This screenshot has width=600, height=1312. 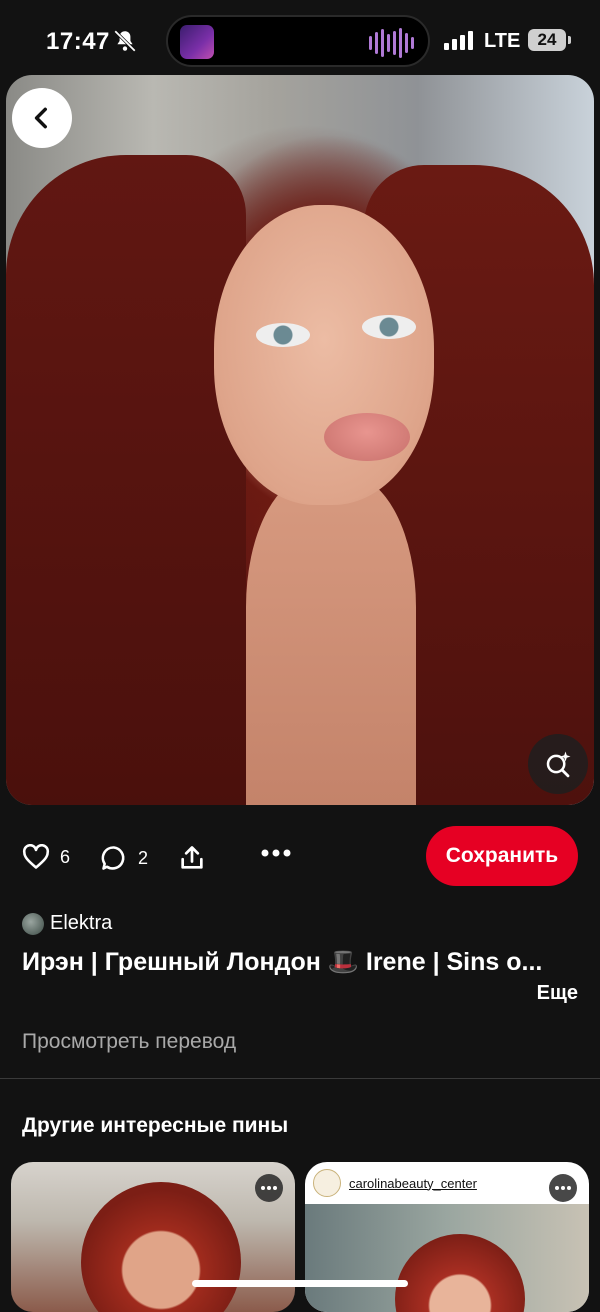 I want to click on related-pin-card: carolinabeauty_center, so click(x=447, y=1237).